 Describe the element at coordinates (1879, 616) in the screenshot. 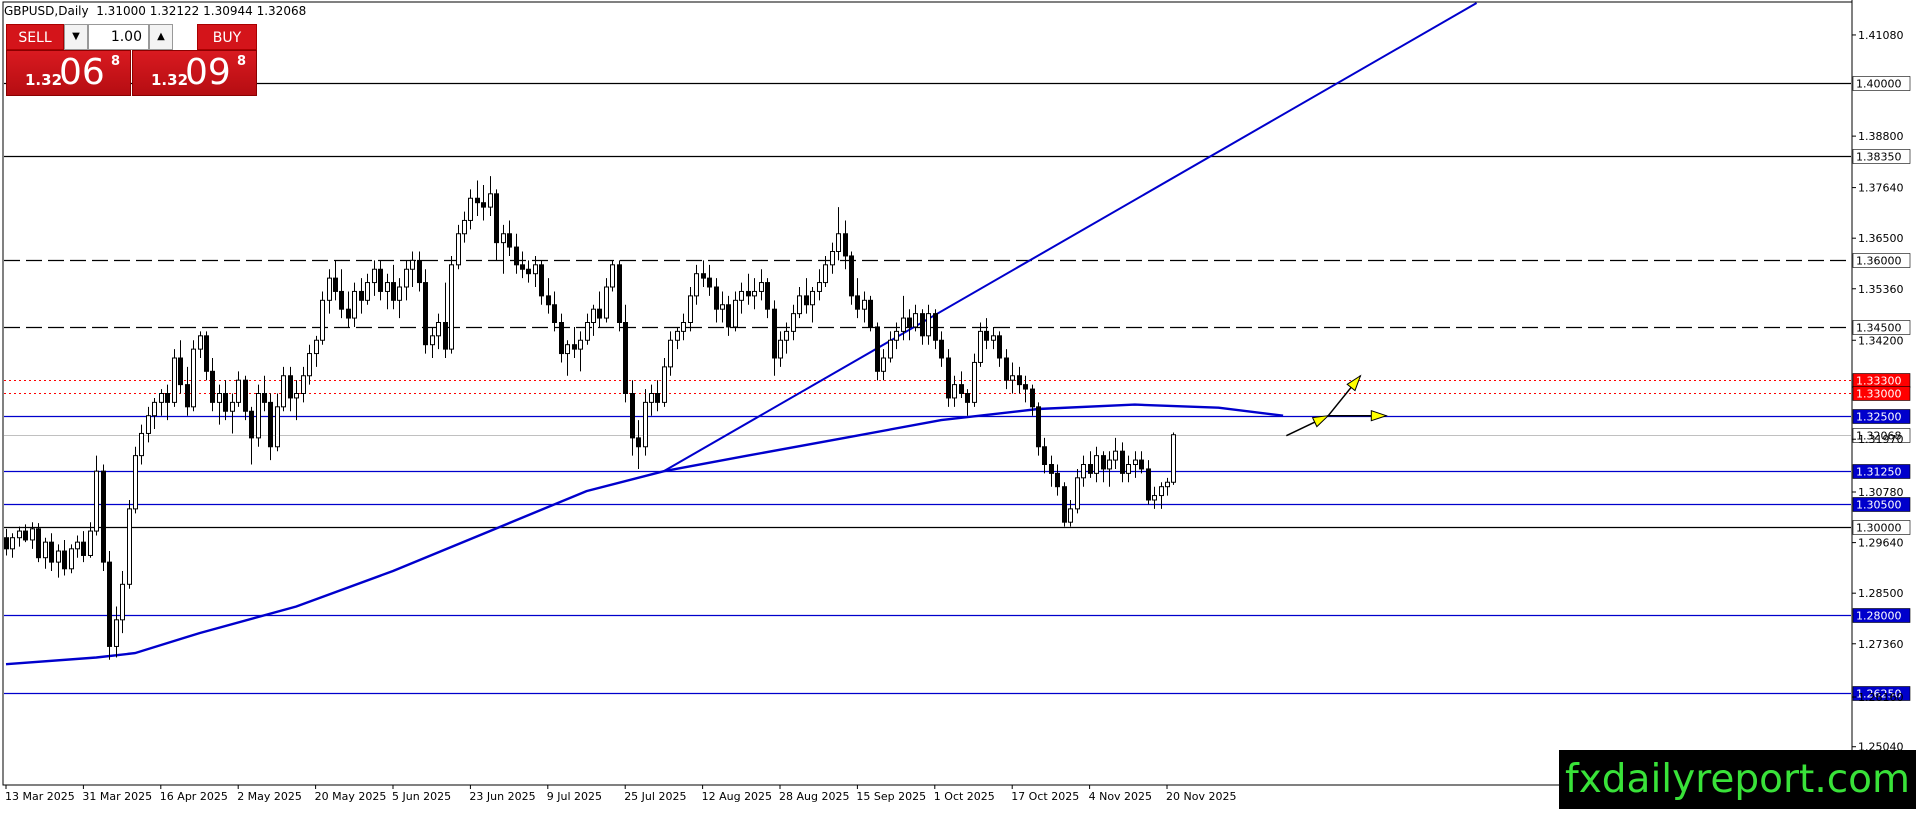

I see `level-label: 1.28000` at that location.